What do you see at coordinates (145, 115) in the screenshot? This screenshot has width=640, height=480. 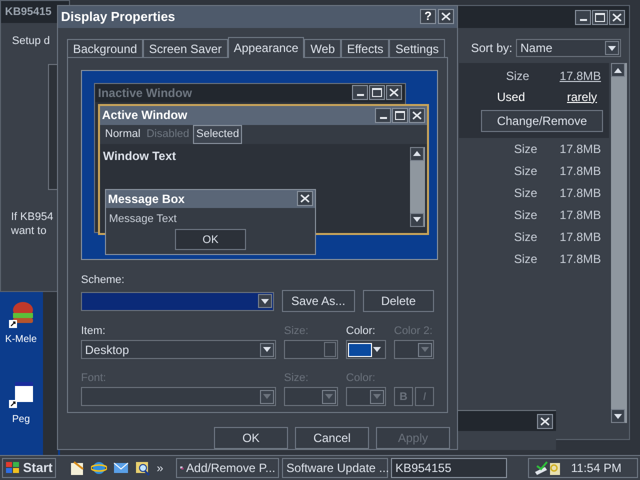 I see `active-title: Active Window` at bounding box center [145, 115].